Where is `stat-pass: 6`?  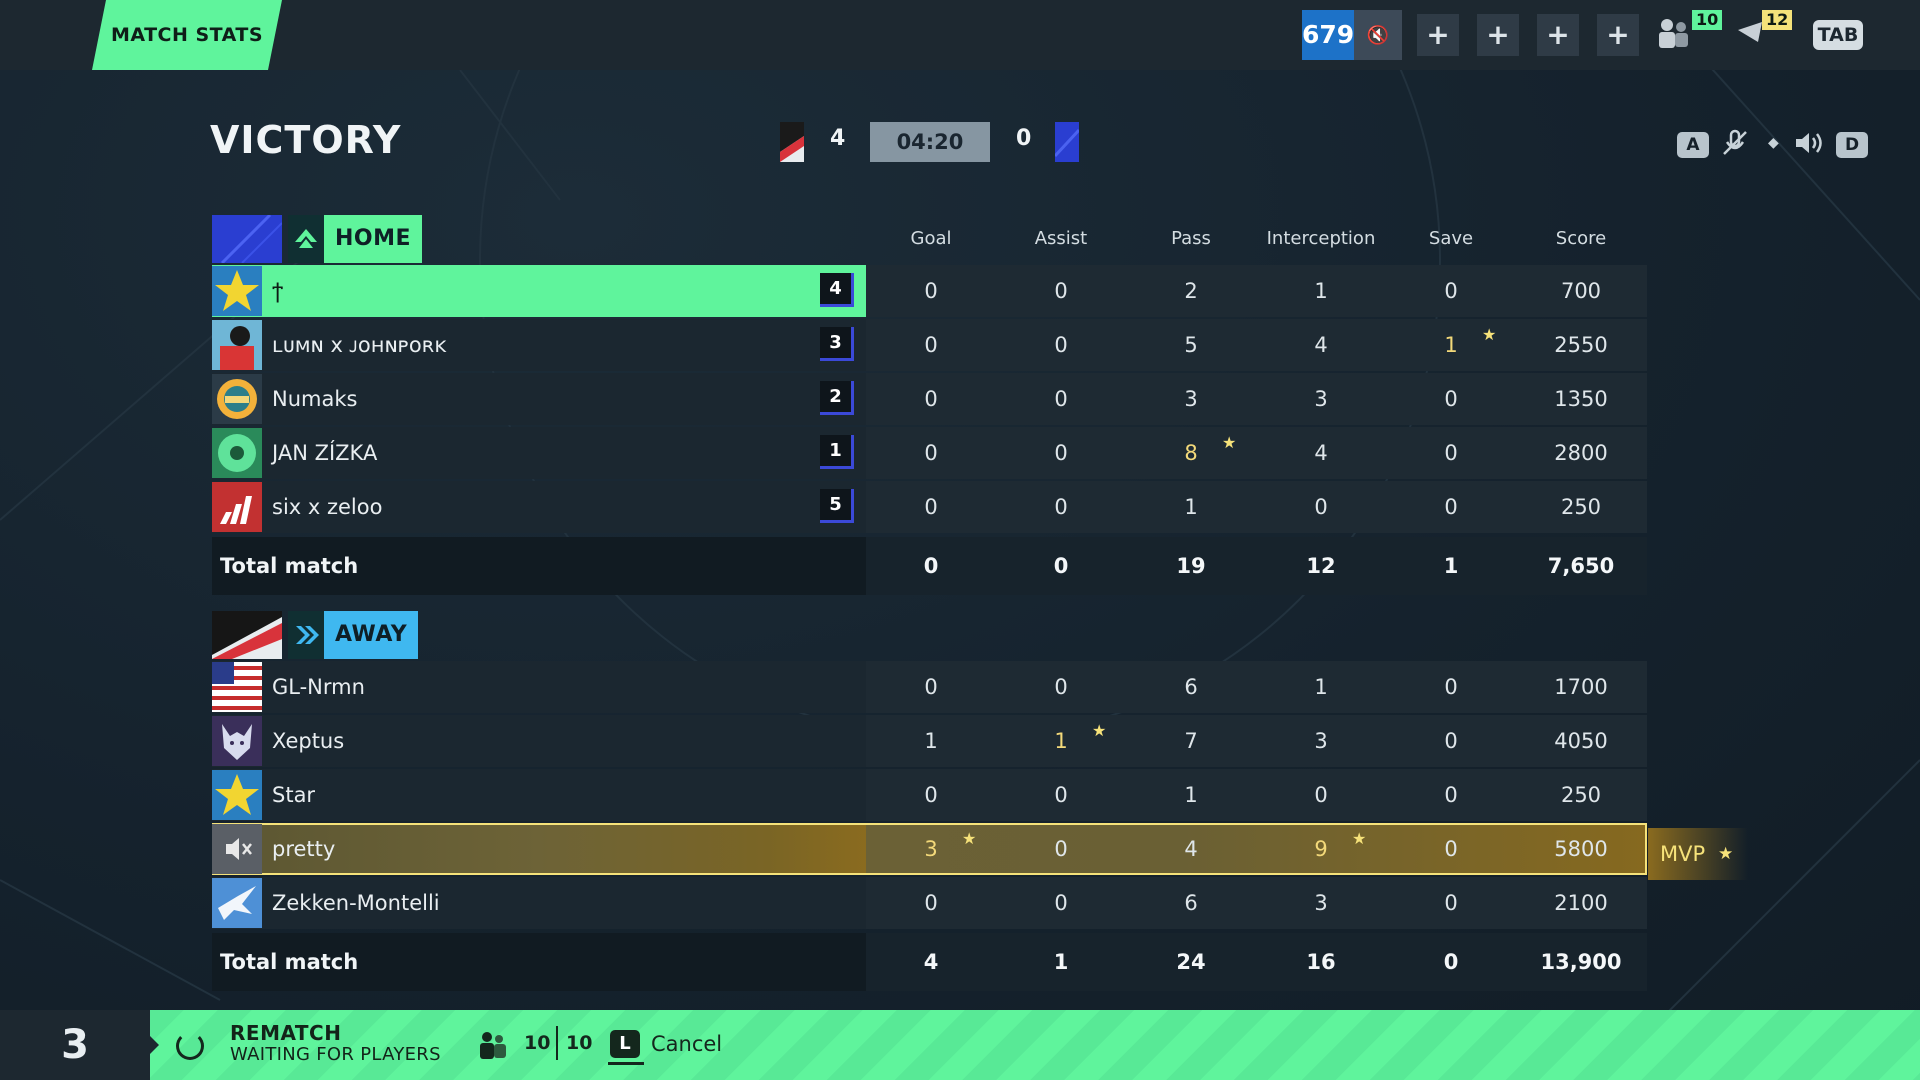
stat-pass: 6 is located at coordinates (1191, 687).